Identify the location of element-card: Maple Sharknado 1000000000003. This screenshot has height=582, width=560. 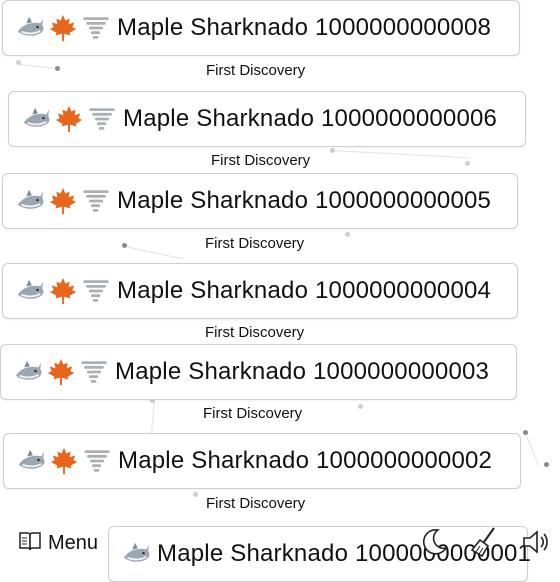
(258, 372).